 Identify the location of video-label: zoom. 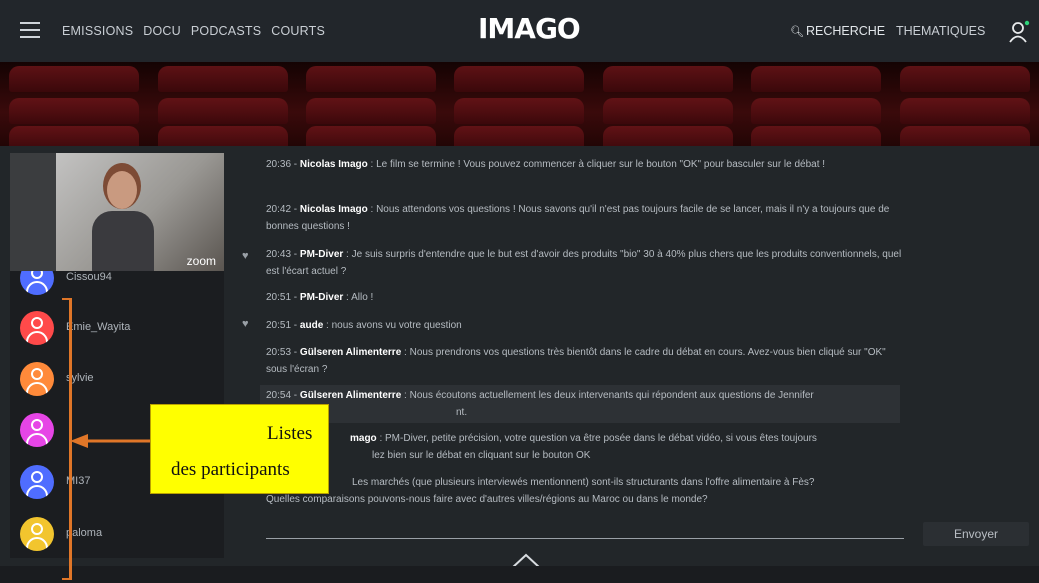
(201, 261).